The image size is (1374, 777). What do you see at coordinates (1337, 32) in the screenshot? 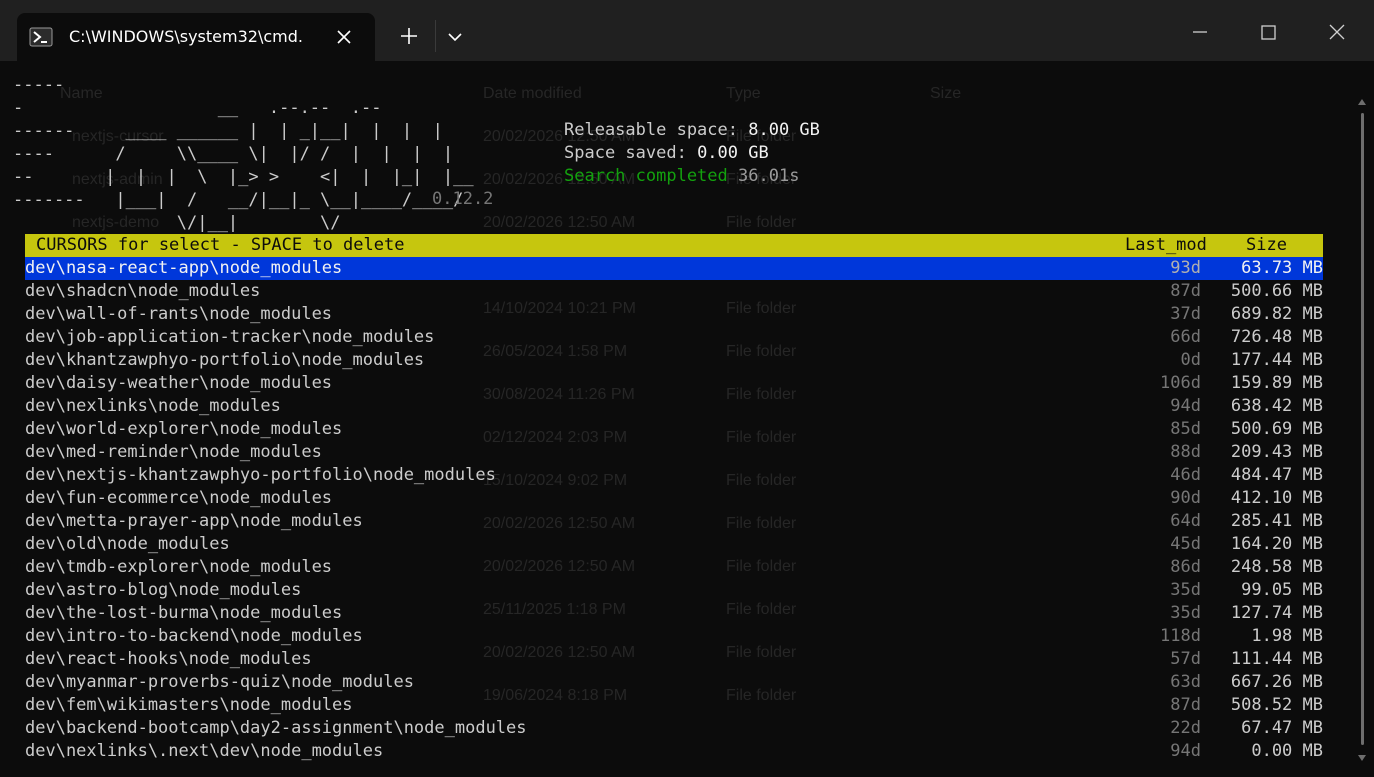
I see `close-icon` at bounding box center [1337, 32].